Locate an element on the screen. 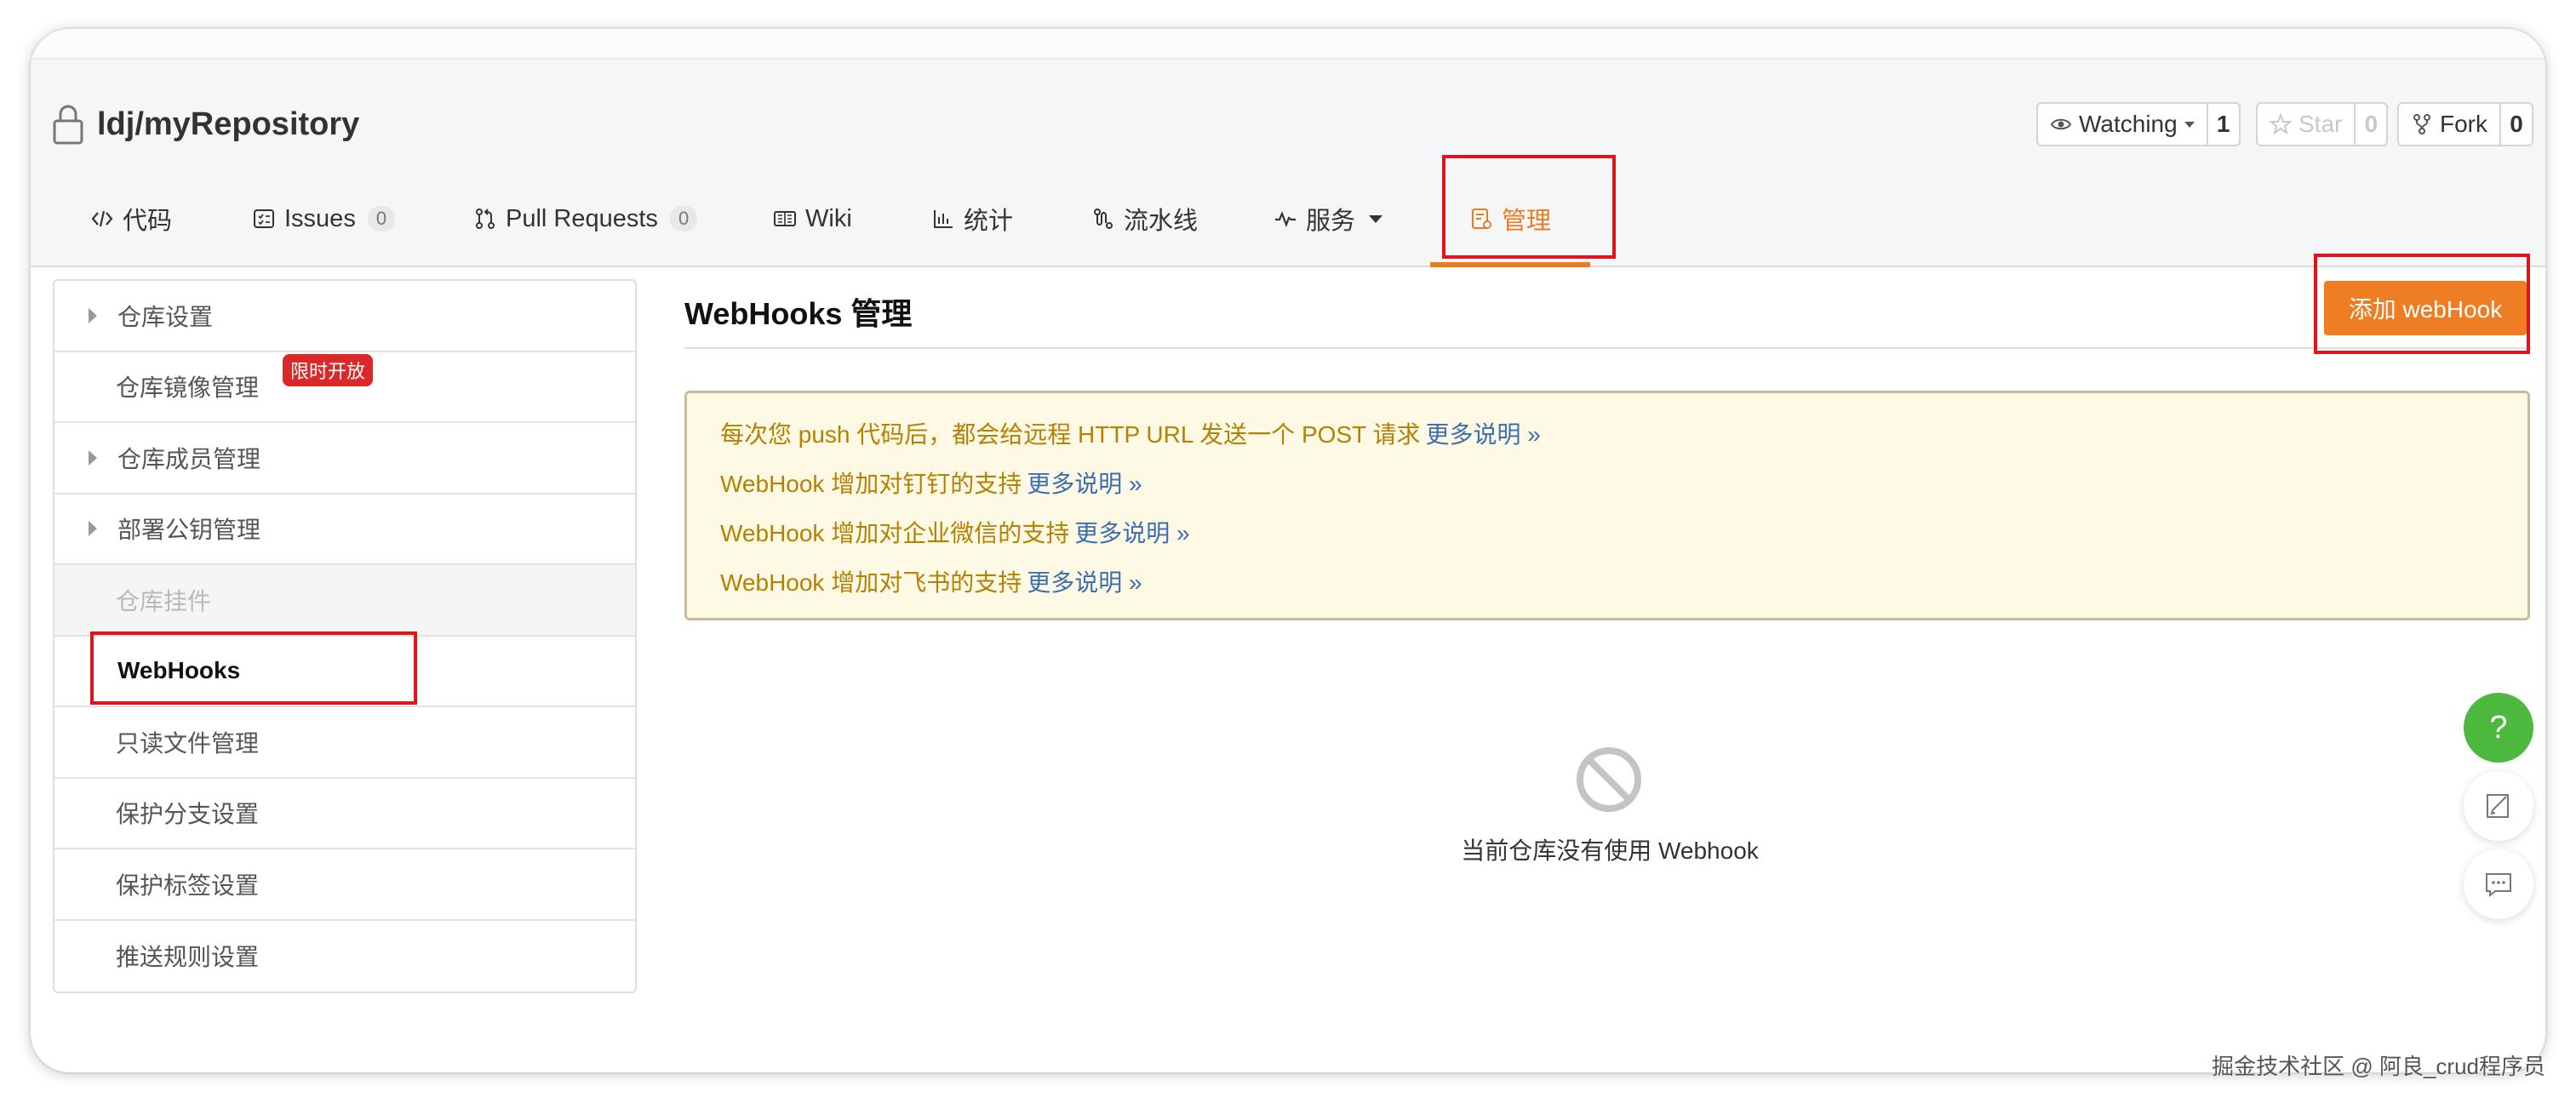 The image size is (2576, 1103). fork-count: 0 is located at coordinates (2515, 124).